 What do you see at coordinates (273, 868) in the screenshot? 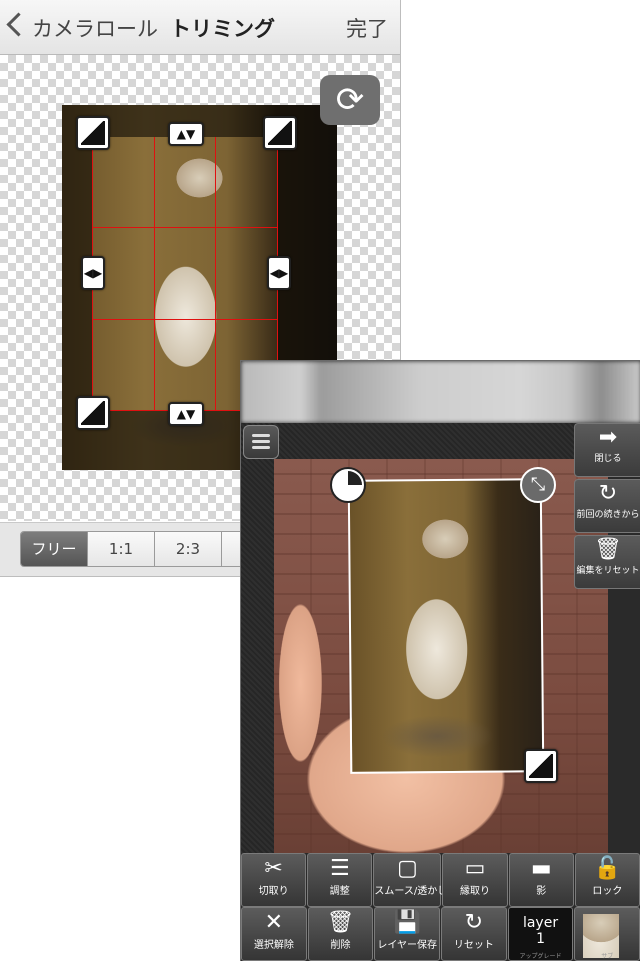
I see `scissors-icon: ✂` at bounding box center [273, 868].